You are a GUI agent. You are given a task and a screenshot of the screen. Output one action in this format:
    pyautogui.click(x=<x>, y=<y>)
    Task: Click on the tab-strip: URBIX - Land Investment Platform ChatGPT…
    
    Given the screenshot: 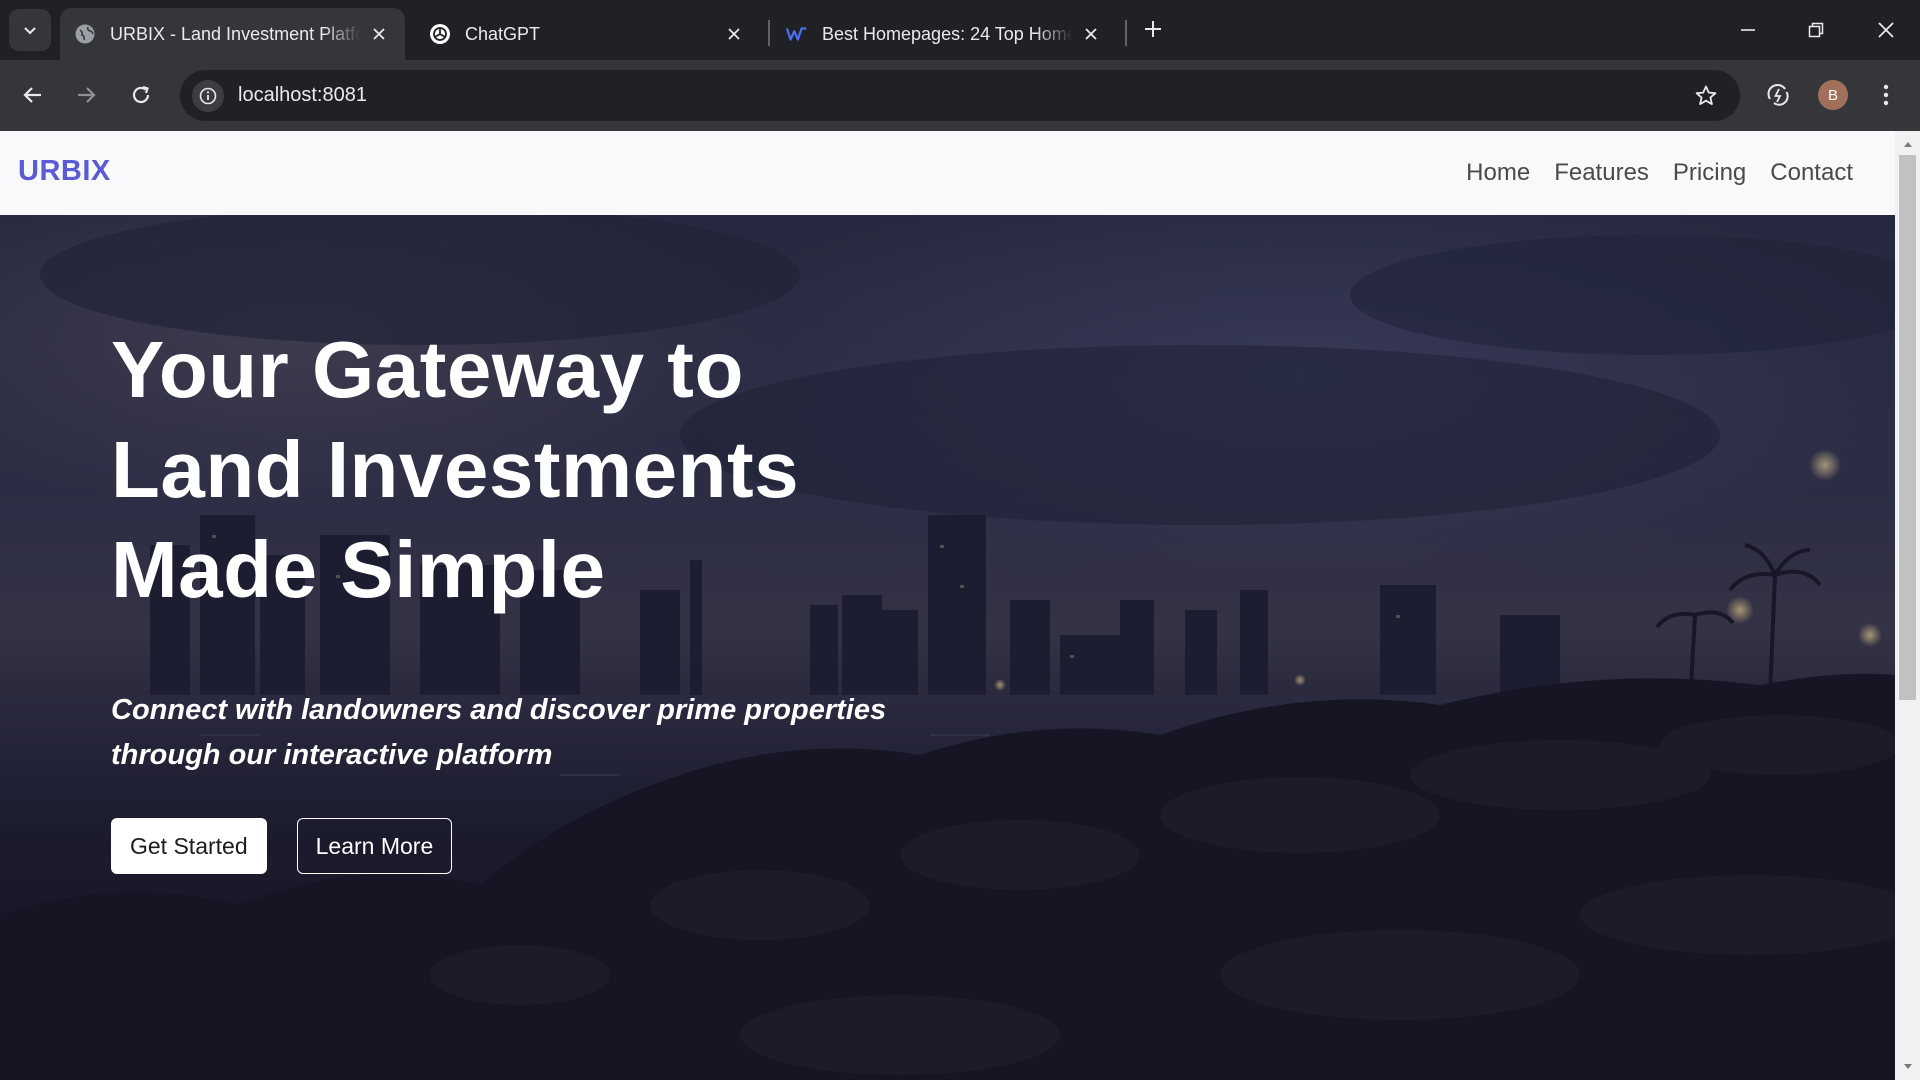 What is the action you would take?
    pyautogui.click(x=960, y=30)
    